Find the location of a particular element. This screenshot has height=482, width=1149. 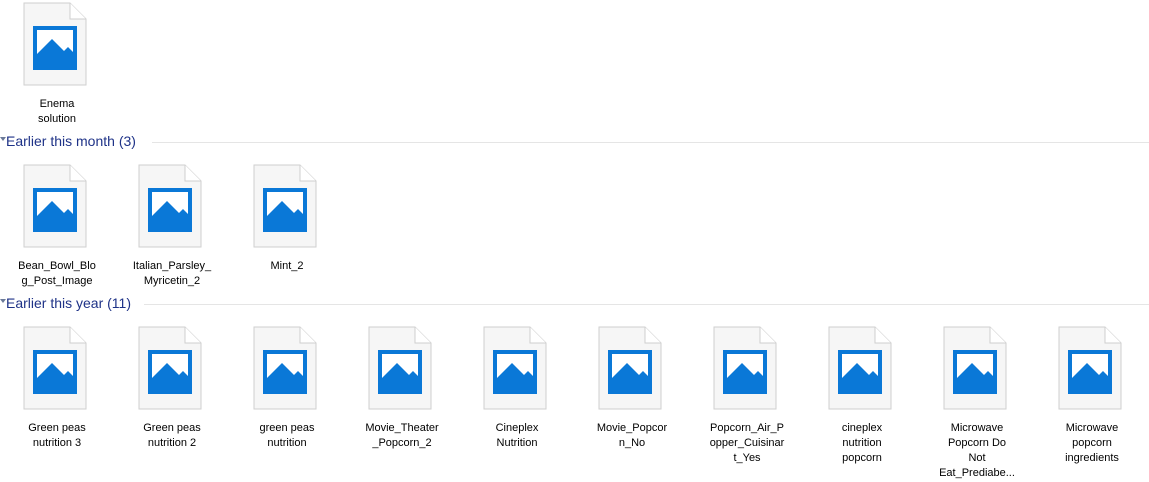

file-name: Green peas nutrition 2 is located at coordinates (172, 435).